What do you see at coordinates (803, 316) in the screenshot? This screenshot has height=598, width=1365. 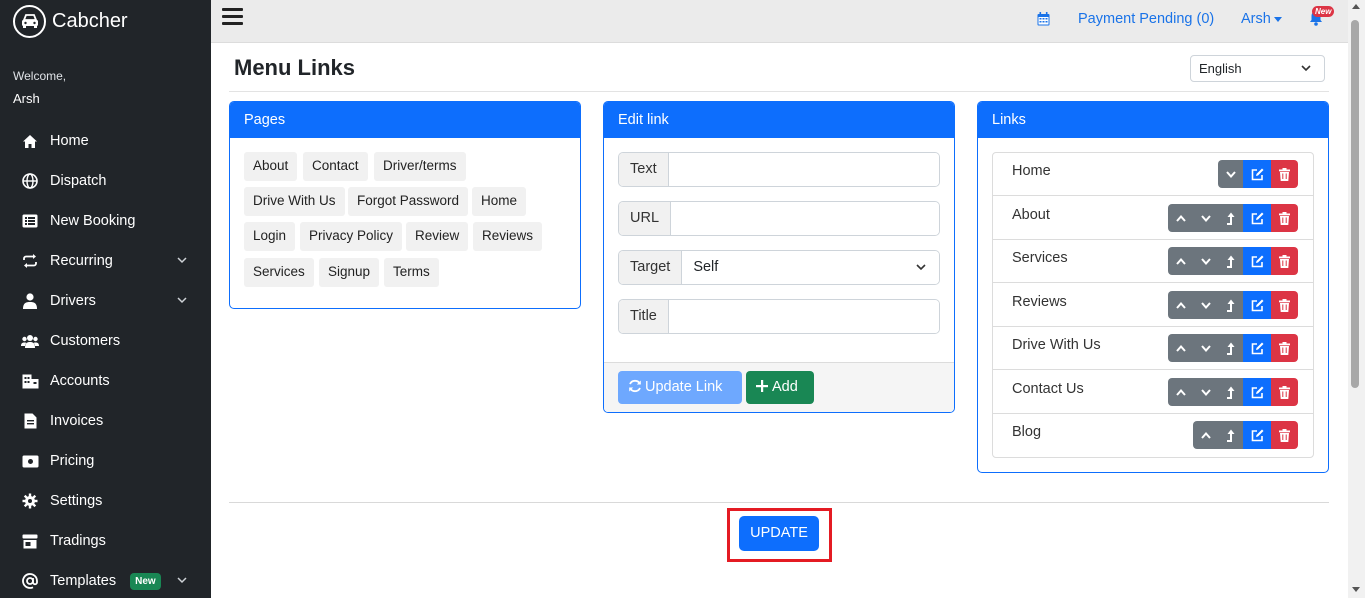 I see `title-field` at bounding box center [803, 316].